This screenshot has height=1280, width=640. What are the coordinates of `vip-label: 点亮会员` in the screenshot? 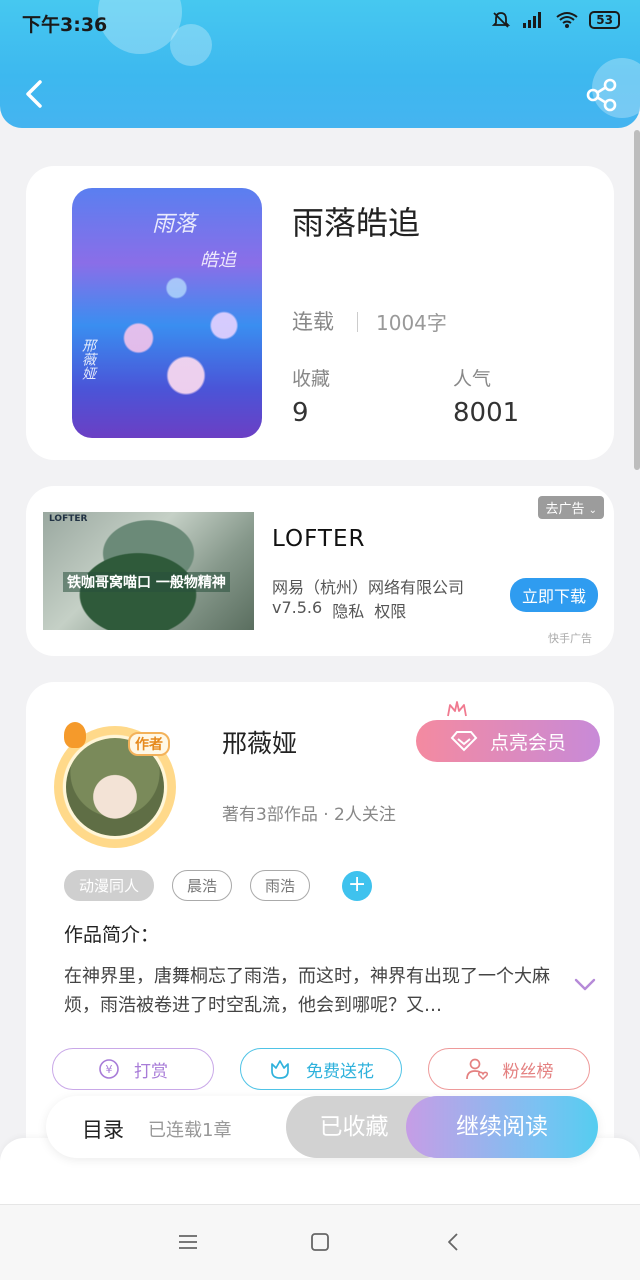 It's located at (527, 742).